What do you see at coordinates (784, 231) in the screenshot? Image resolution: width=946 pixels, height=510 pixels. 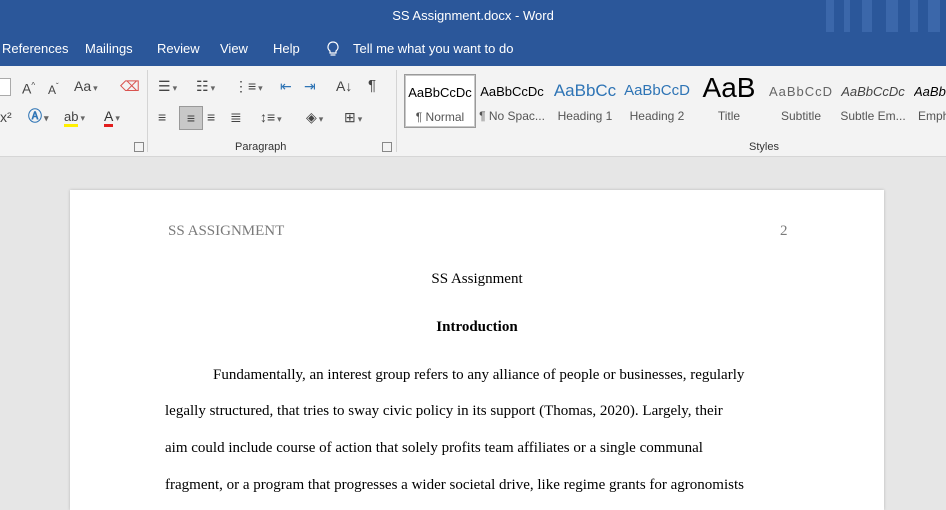 I see `page-number: 2` at bounding box center [784, 231].